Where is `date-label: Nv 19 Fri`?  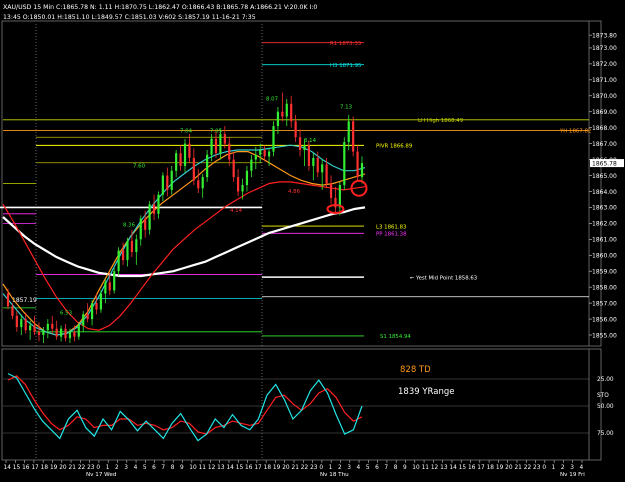
date-label: Nv 19 Fri is located at coordinates (572, 475).